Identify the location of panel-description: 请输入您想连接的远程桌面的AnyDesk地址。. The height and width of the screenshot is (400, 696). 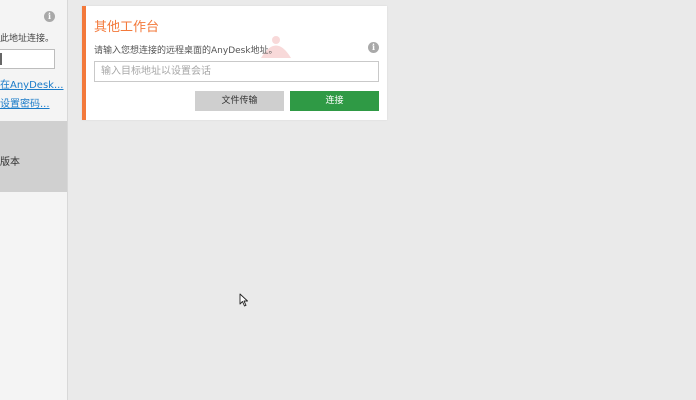
(186, 51).